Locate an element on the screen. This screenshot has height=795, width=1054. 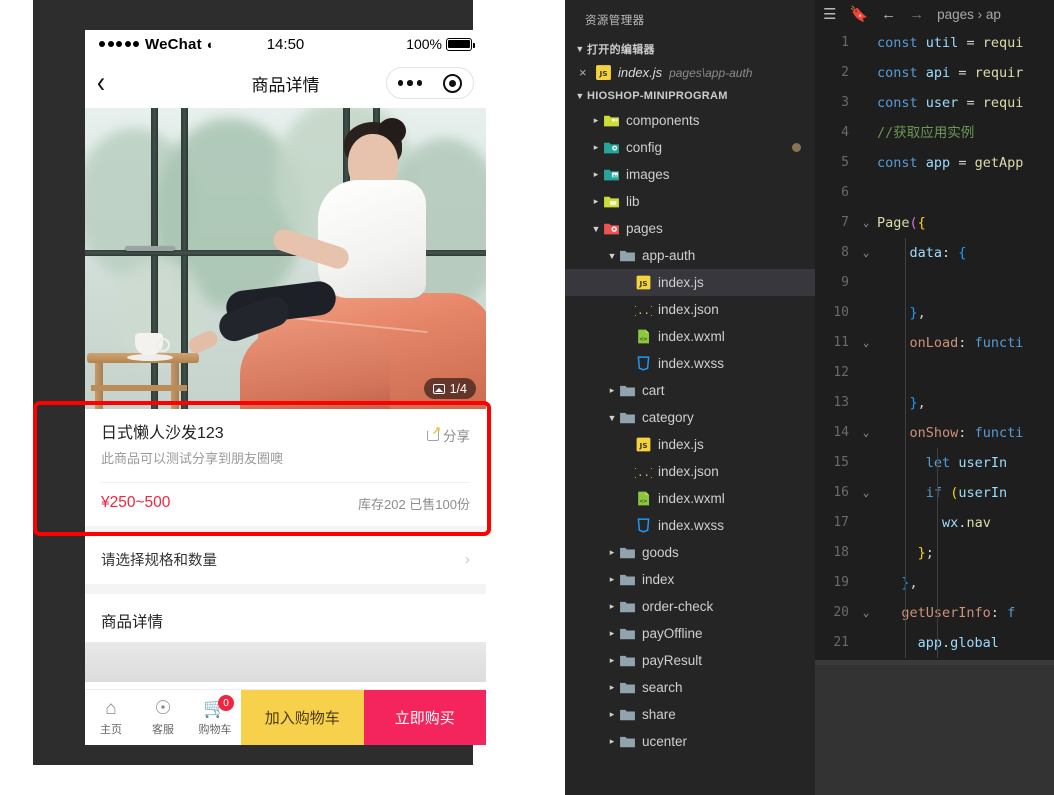
arrow-left-icon: ← is located at coordinates (888, 14).